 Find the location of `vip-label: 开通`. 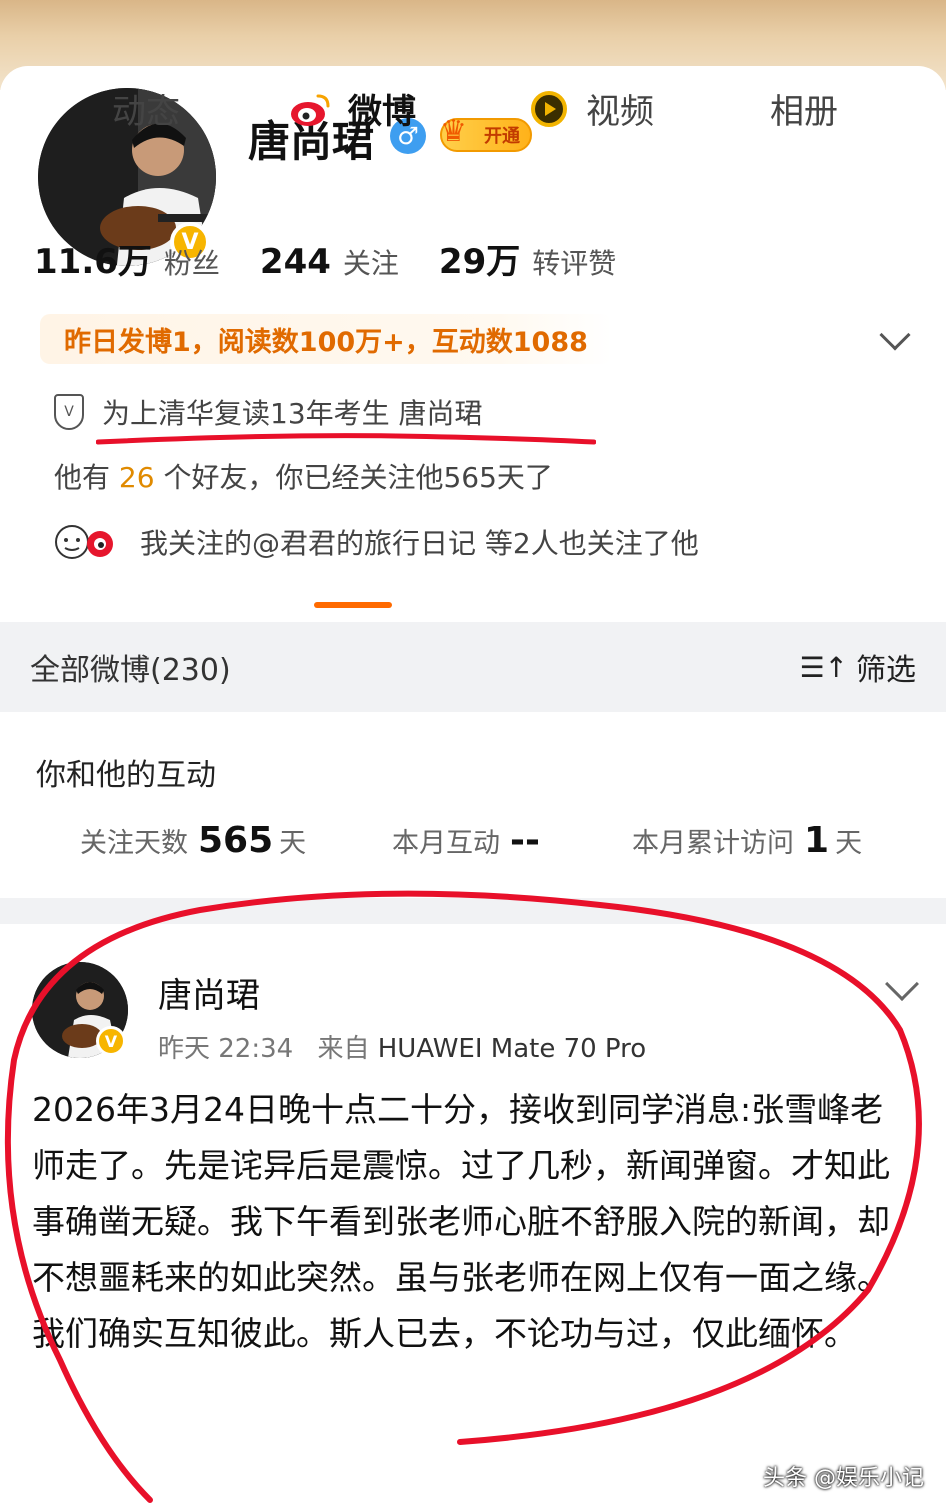

vip-label: 开通 is located at coordinates (502, 136).